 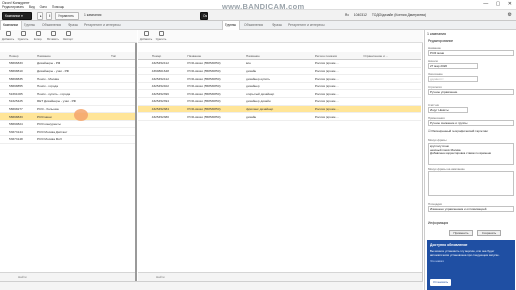 What do you see at coordinates (58, 7) in the screenshot?
I see `menu-help: Помощь` at bounding box center [58, 7].